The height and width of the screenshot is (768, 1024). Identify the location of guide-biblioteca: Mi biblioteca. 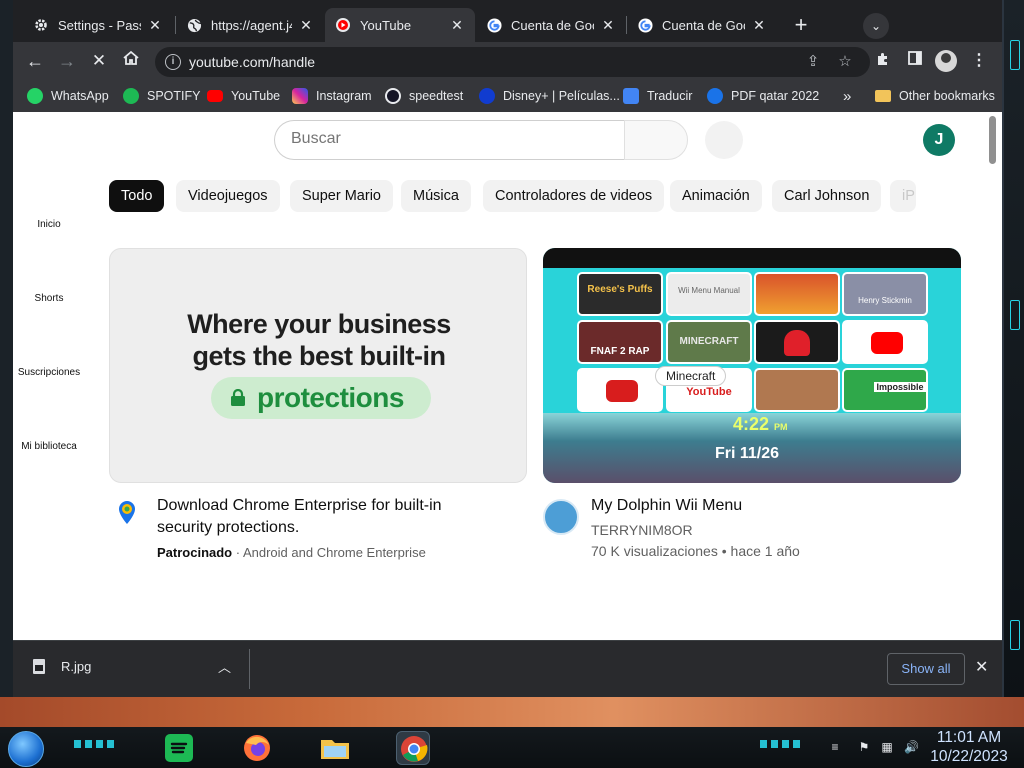
(49, 446).